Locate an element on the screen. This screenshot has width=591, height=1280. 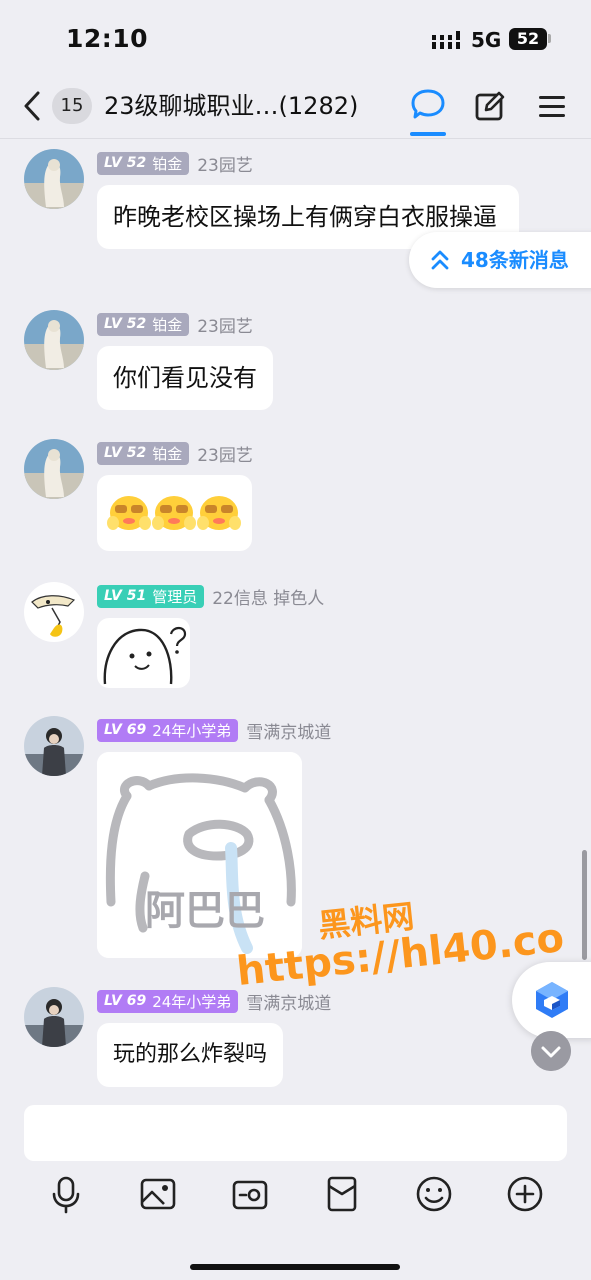
sender-name: 22信息 掉色人 is located at coordinates (268, 596).